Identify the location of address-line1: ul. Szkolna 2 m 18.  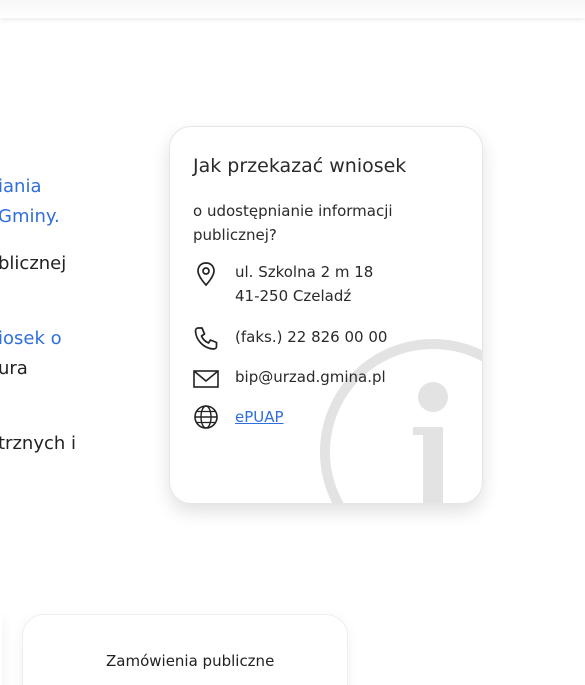
(304, 272).